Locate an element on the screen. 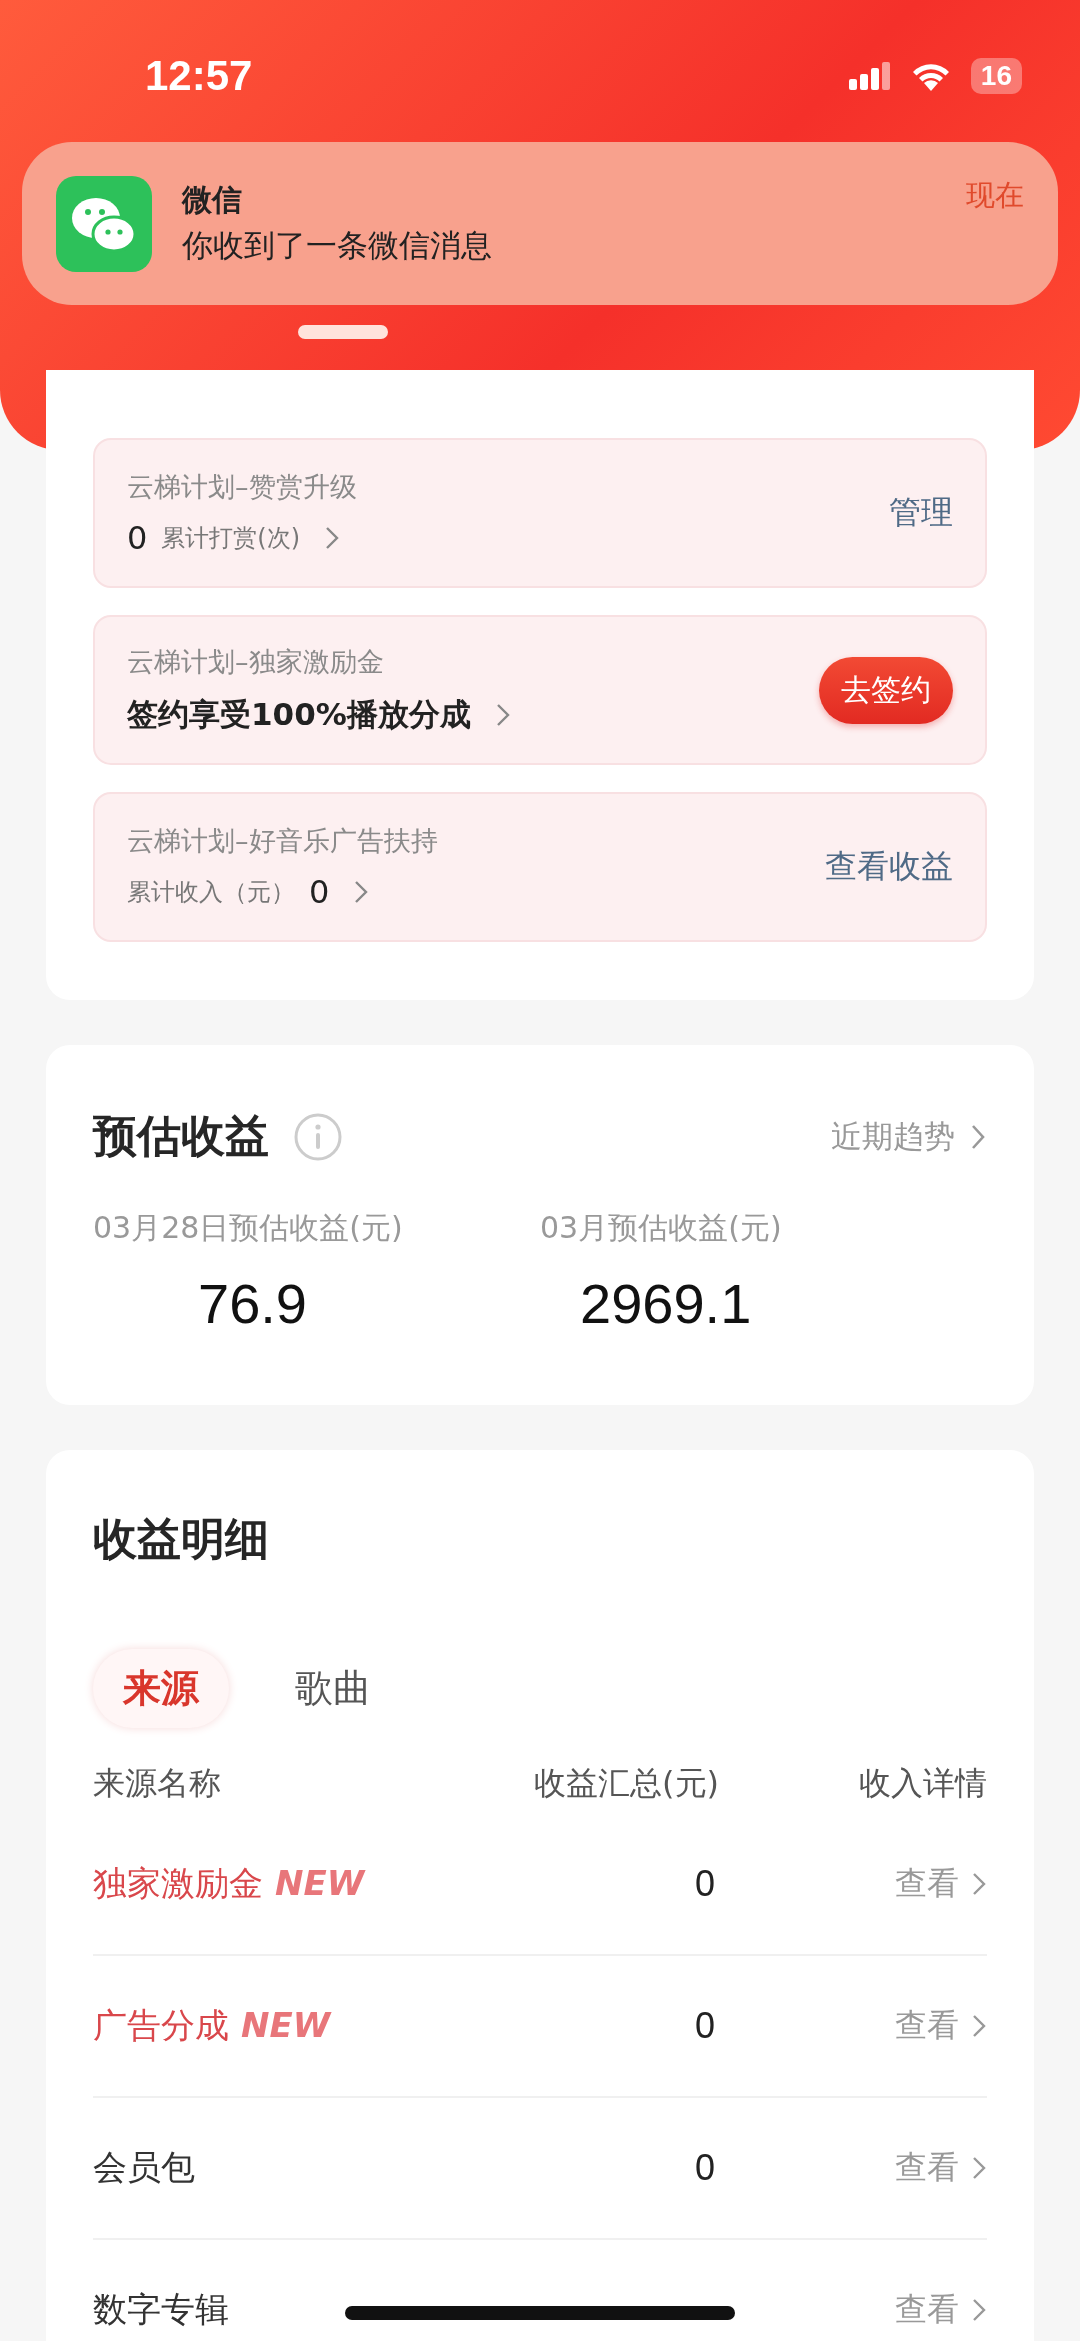  chat-bubbles-icon is located at coordinates (104, 223).